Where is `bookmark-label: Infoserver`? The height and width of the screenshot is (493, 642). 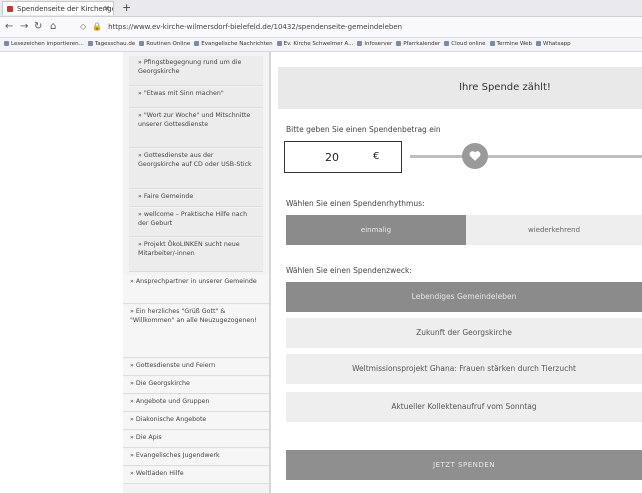 bookmark-label: Infoserver is located at coordinates (378, 44).